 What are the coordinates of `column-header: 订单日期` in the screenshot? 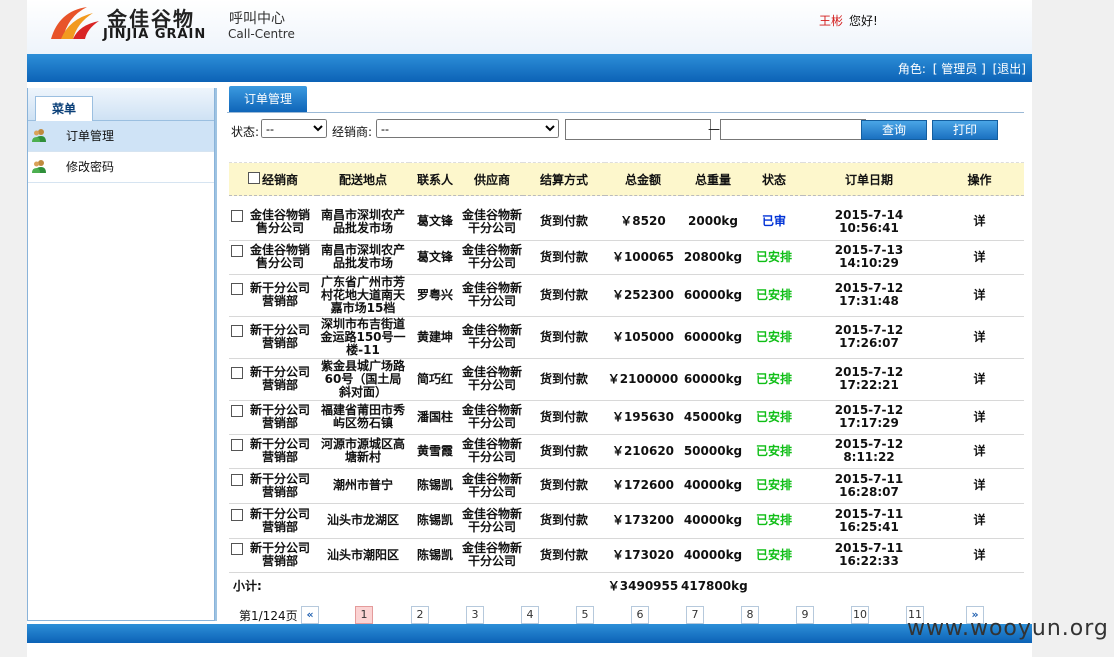 It's located at (869, 179).